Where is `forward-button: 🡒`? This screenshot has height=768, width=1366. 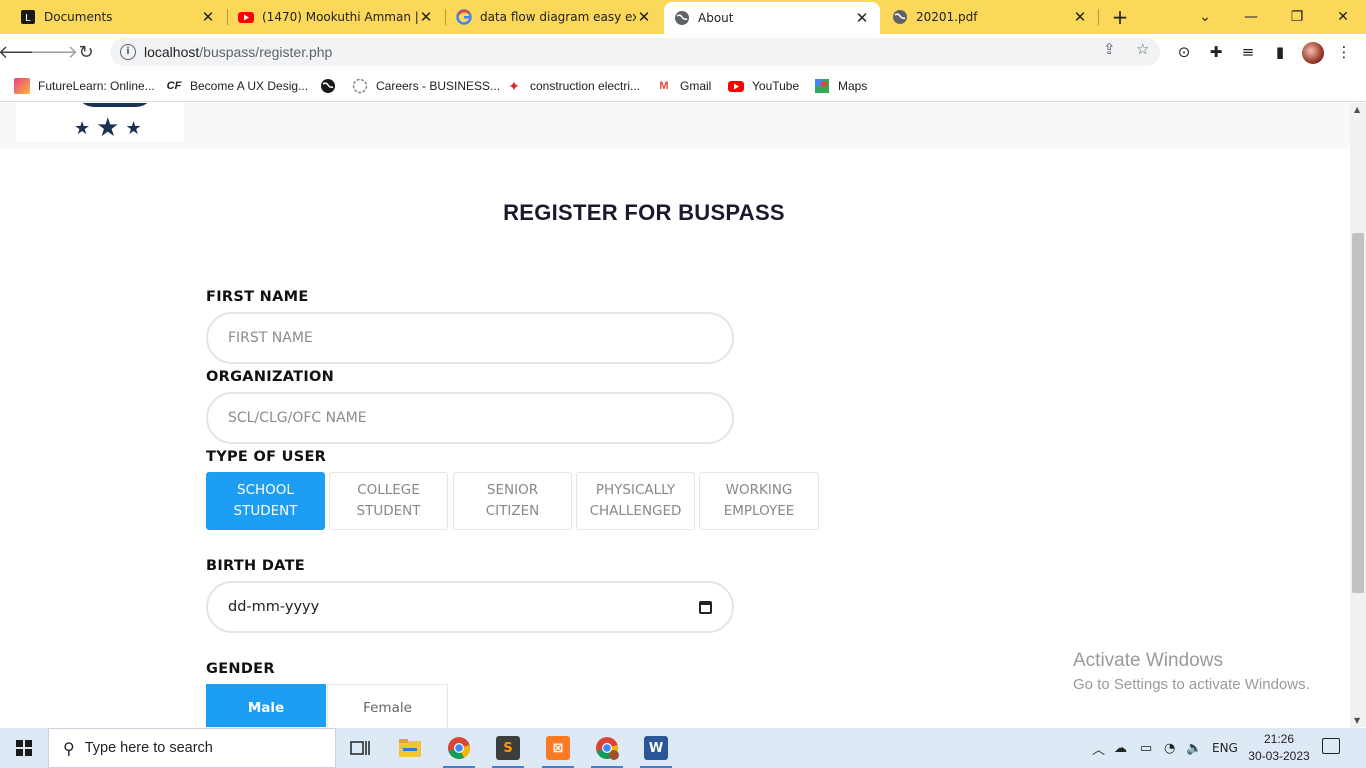
forward-button: 🡒 is located at coordinates (54, 52).